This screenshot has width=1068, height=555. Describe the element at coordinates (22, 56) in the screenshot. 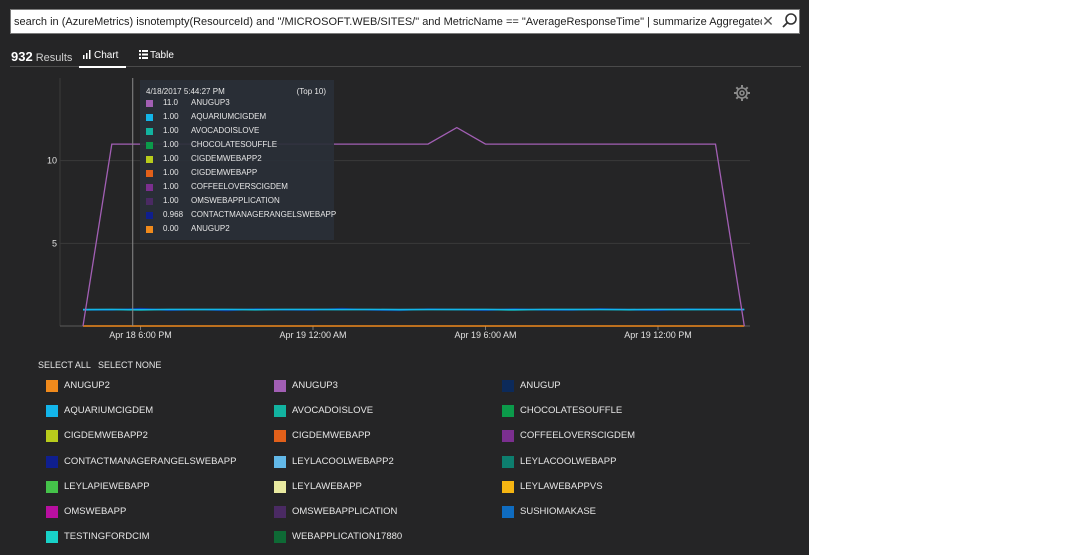

I see `results-number: 932` at that location.